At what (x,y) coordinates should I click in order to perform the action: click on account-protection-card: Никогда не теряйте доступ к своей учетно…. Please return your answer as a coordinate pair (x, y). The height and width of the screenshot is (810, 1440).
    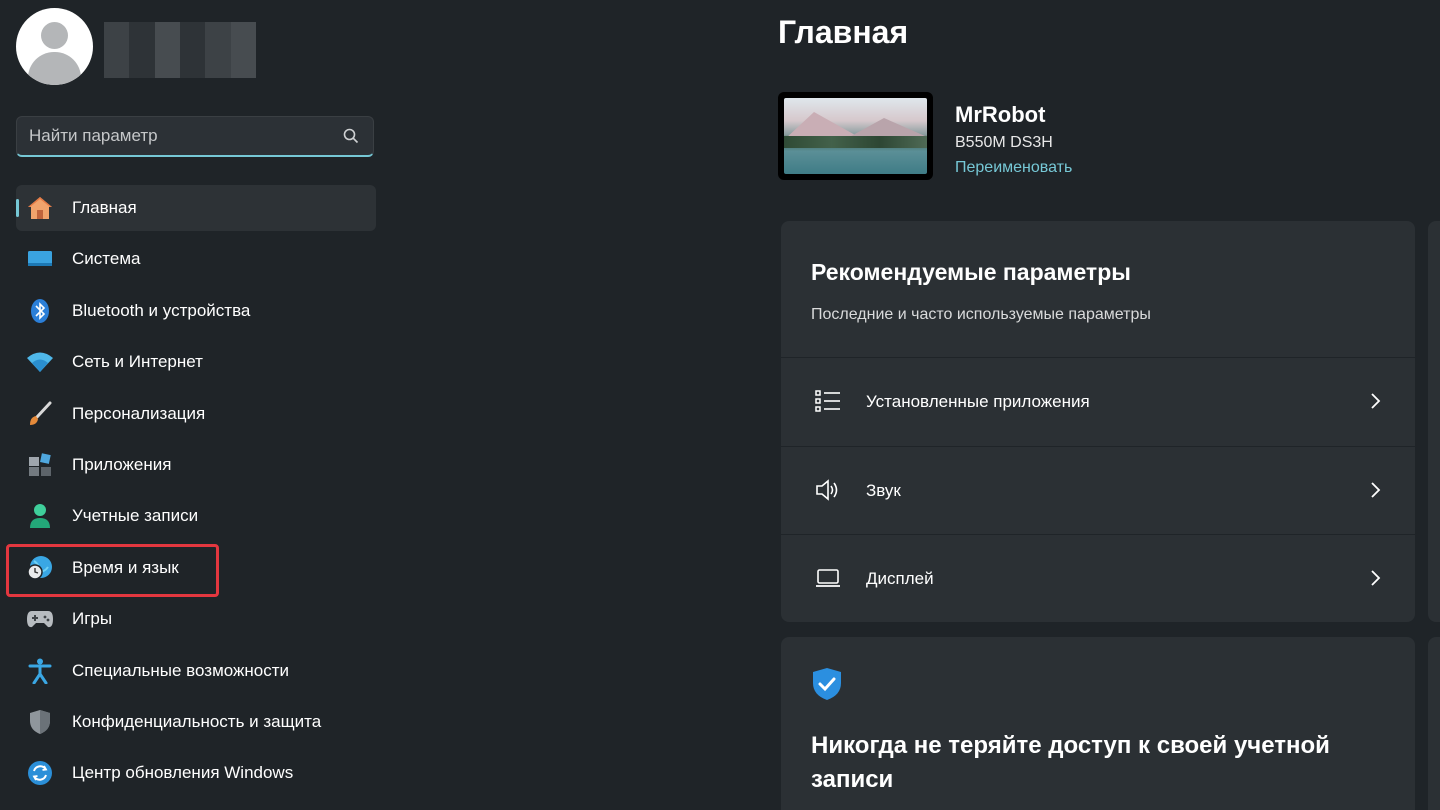
    Looking at the image, I should click on (1098, 723).